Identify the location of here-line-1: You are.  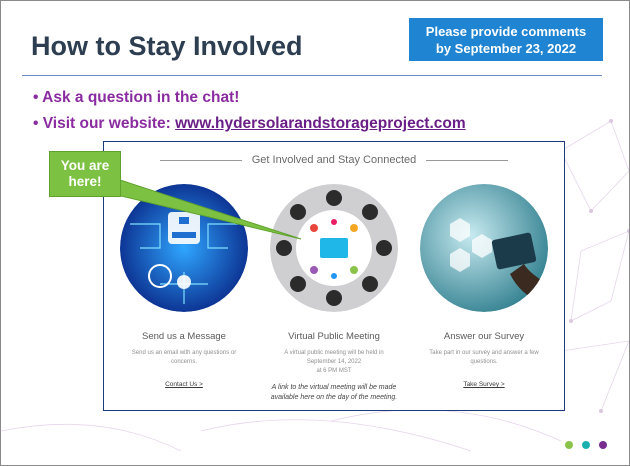
(85, 165).